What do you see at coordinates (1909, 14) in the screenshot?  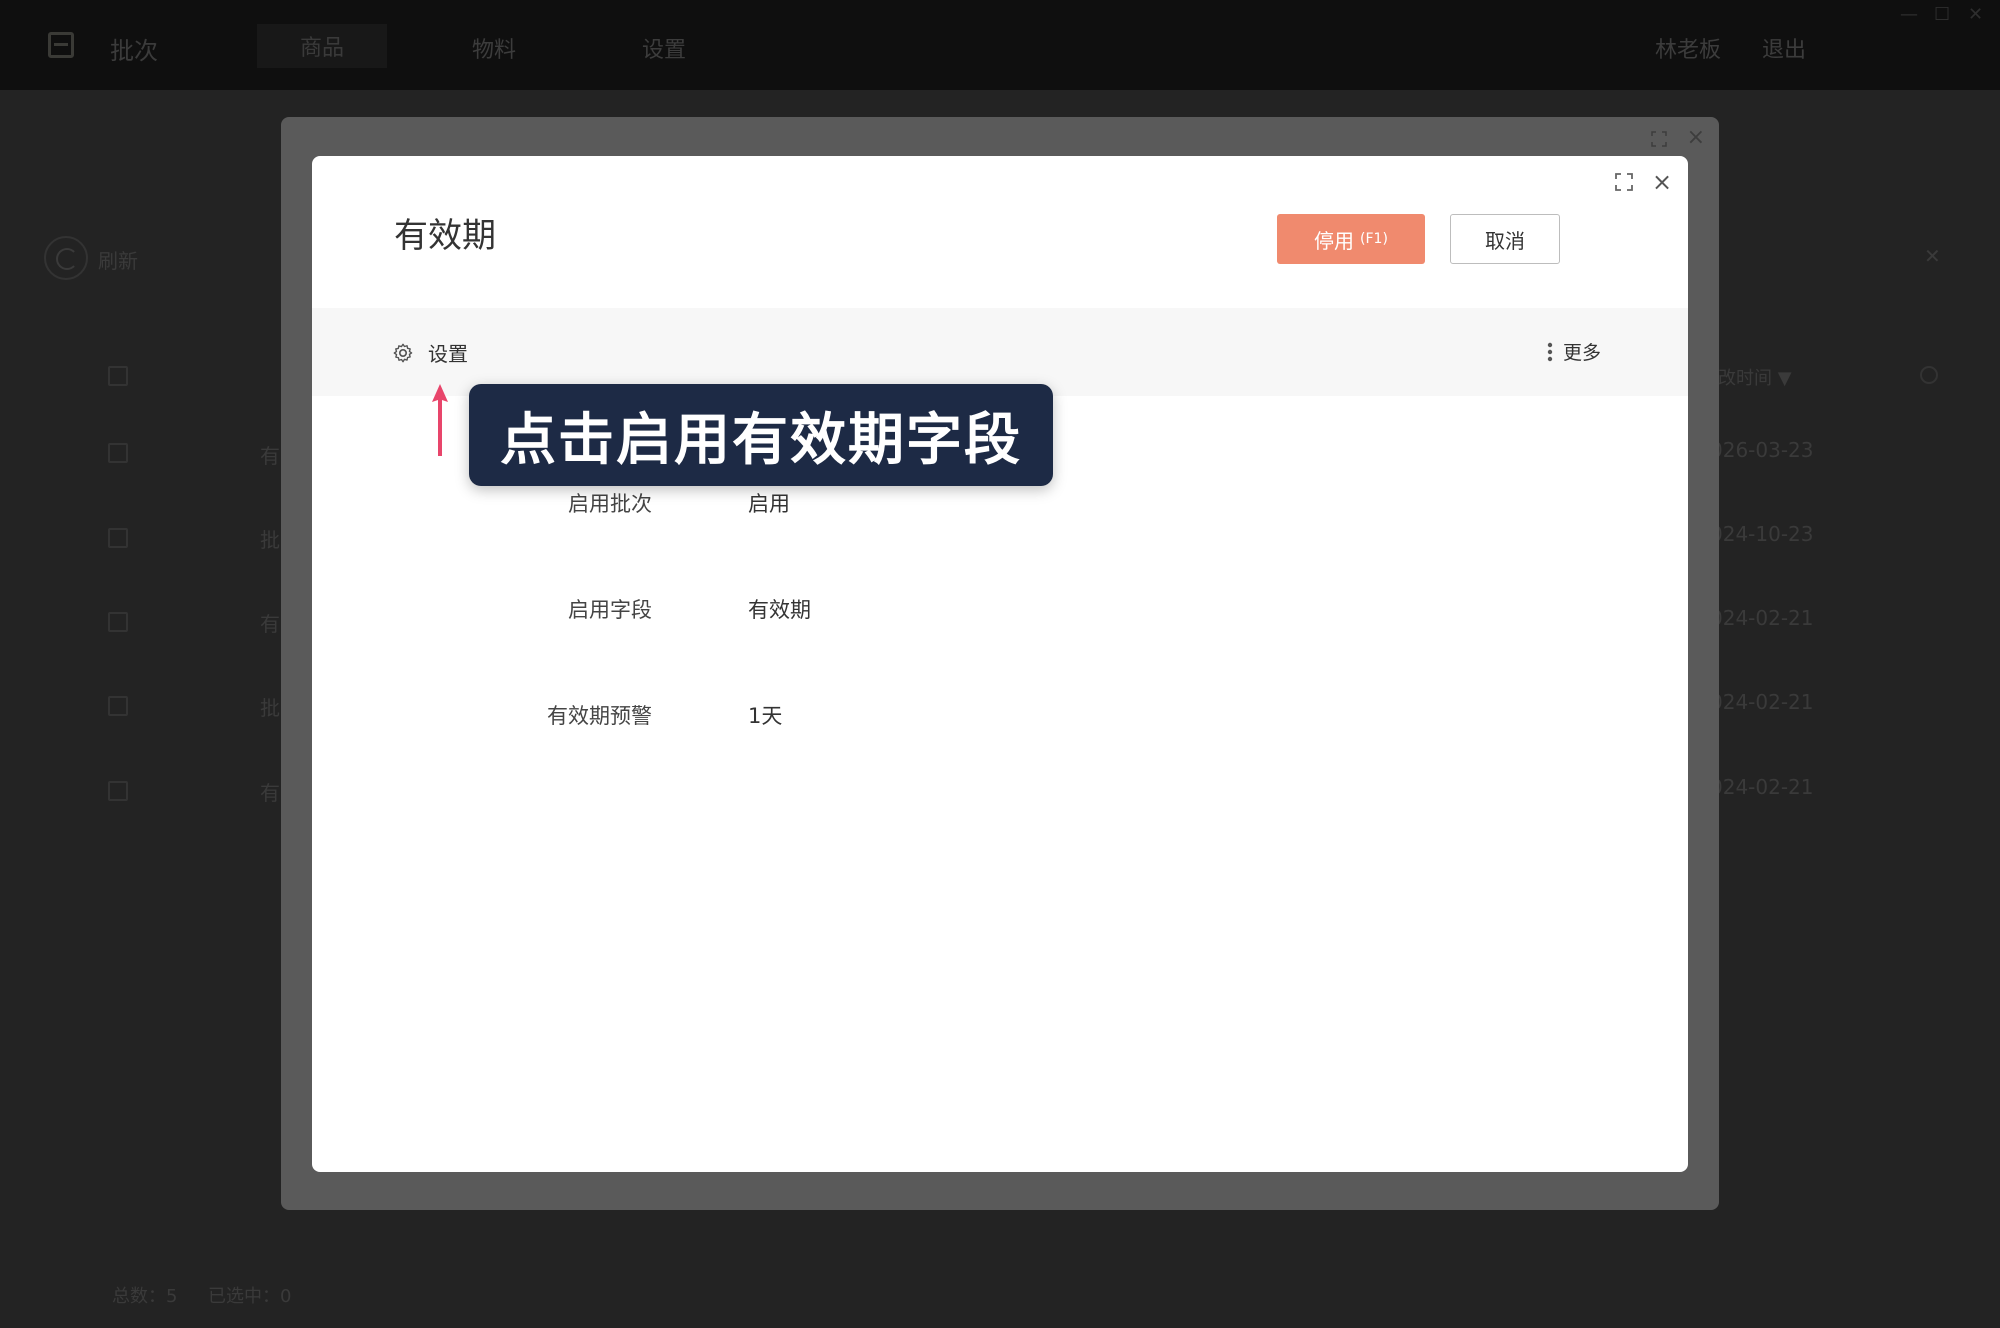 I see `window-minimize-button: —` at bounding box center [1909, 14].